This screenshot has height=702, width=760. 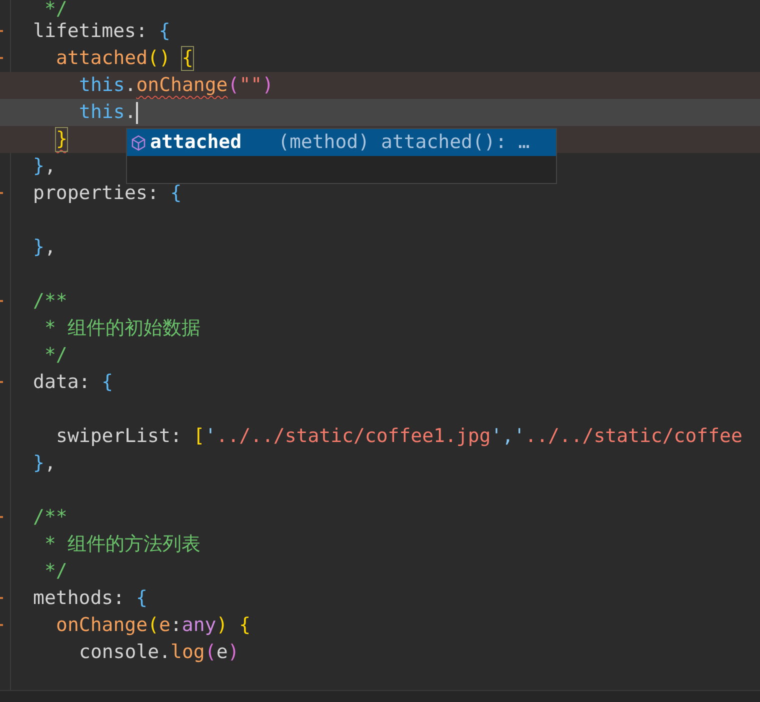 I want to click on code-line: this.onChange(""), so click(x=176, y=85).